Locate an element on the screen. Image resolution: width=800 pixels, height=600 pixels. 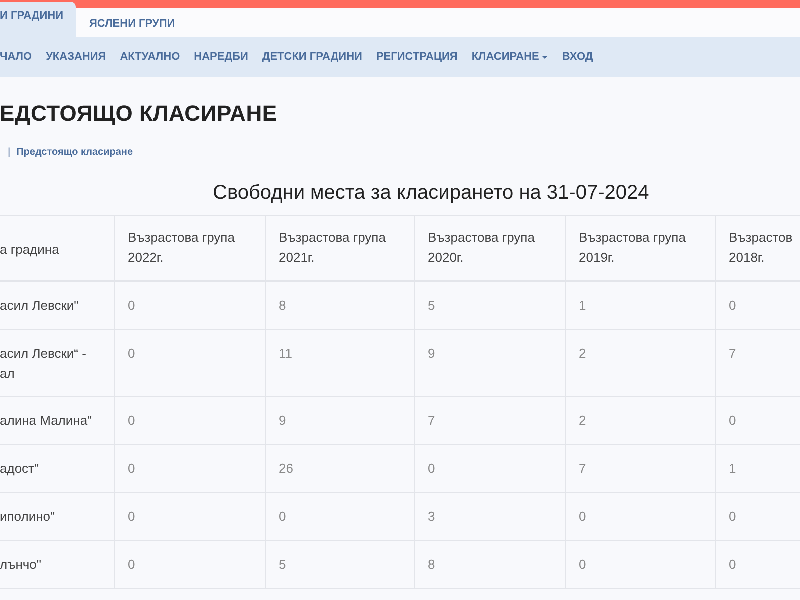
nav-link: РЕГИСТРАЦИЯ is located at coordinates (417, 57).